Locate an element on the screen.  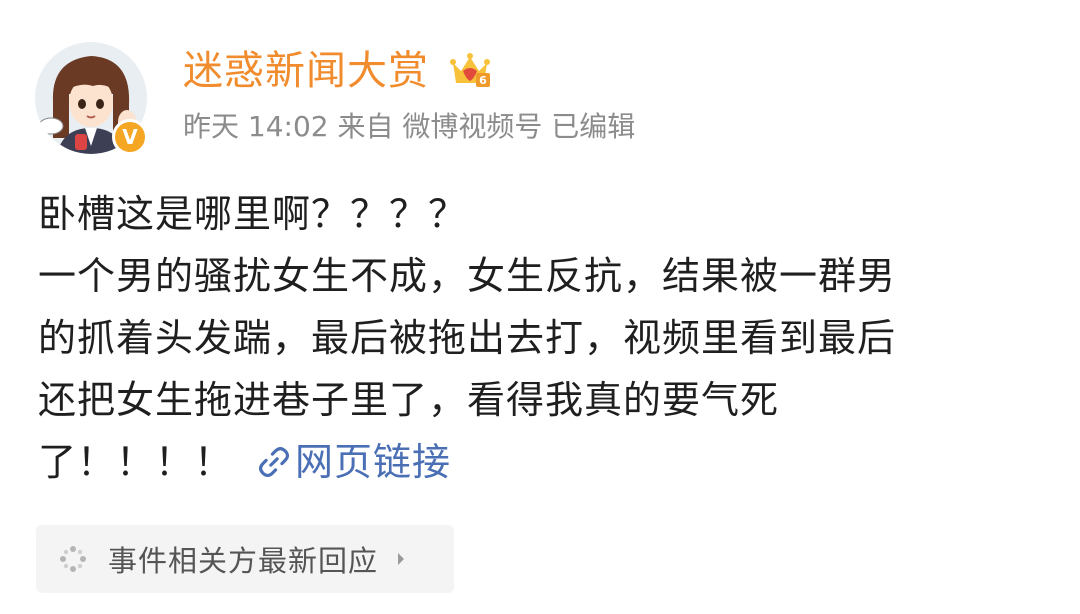
web-link-label: 网页链接 is located at coordinates (373, 462).